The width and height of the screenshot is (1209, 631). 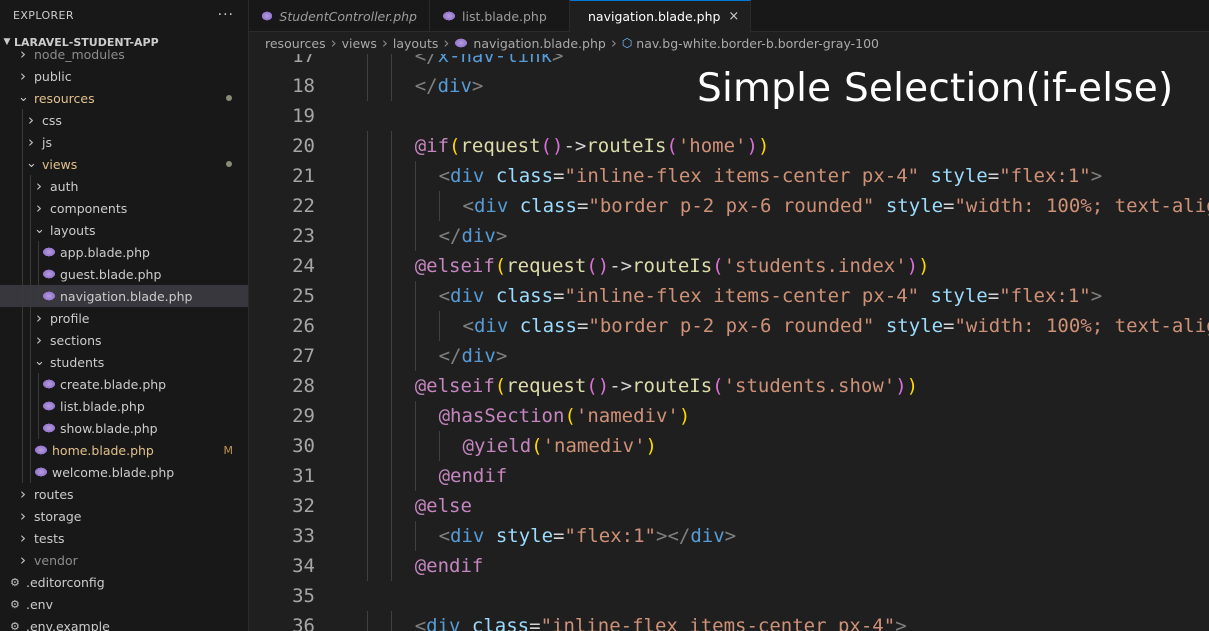 I want to click on breadcrumb-item: layouts, so click(x=416, y=43).